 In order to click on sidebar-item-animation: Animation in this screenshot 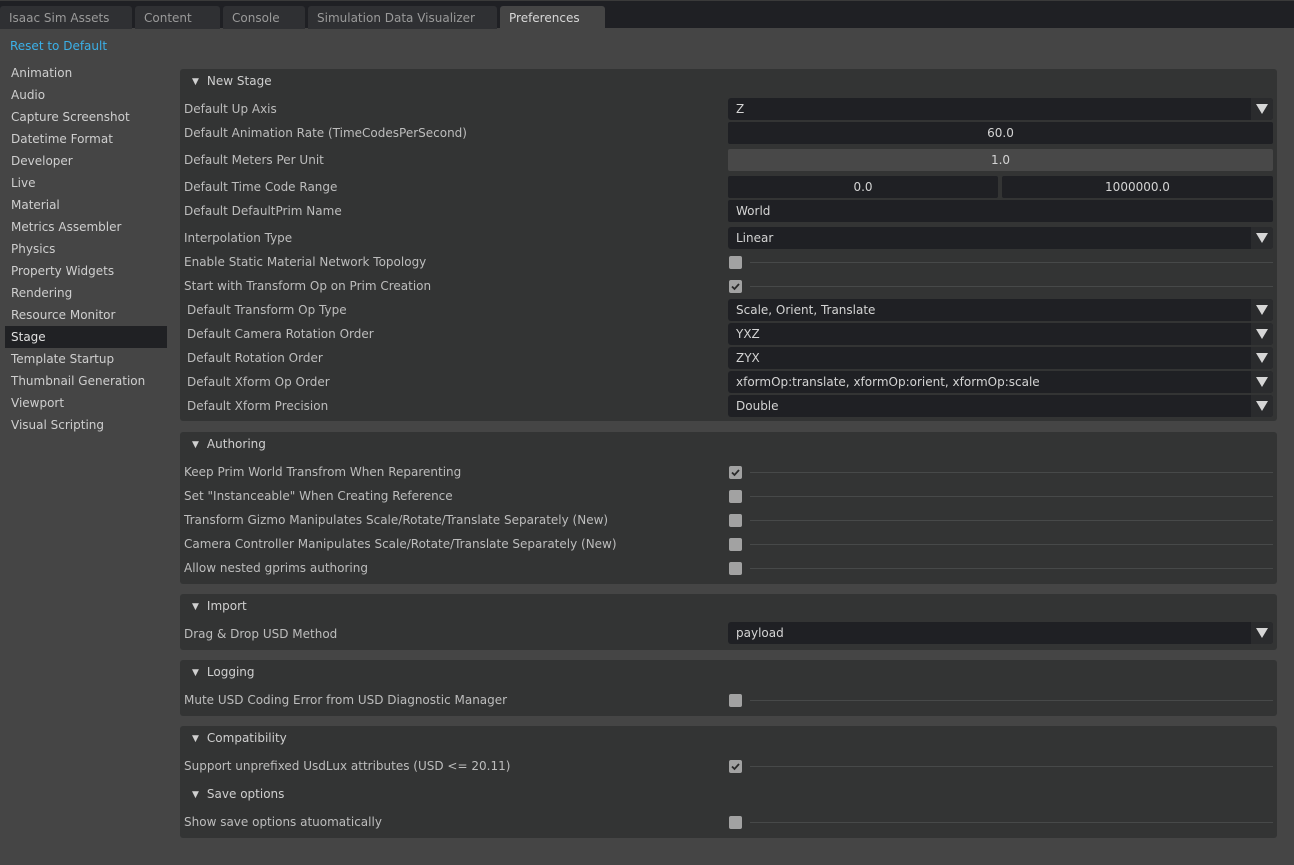, I will do `click(86, 73)`.